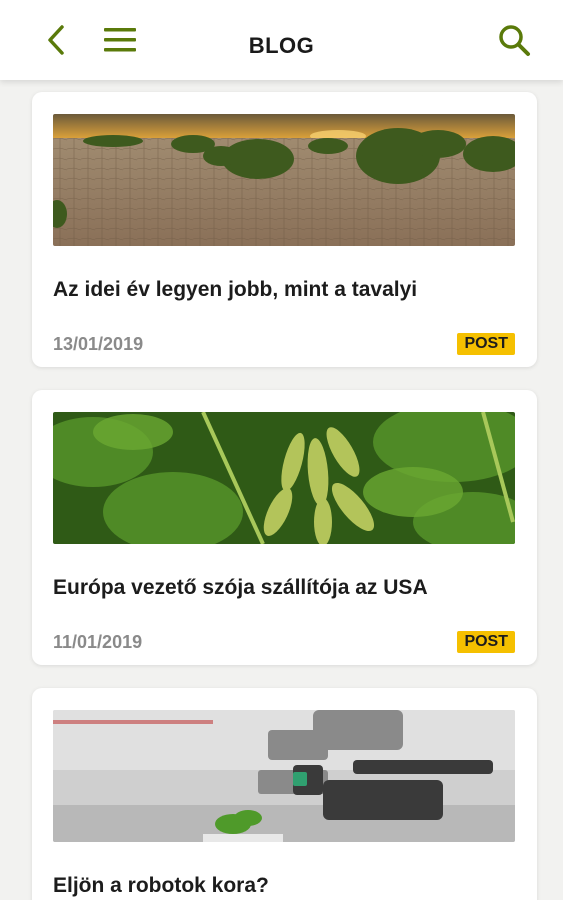 This screenshot has height=900, width=563. What do you see at coordinates (235, 289) in the screenshot?
I see `post-title: Az idei év legyen jobb, mint a tavalyi` at bounding box center [235, 289].